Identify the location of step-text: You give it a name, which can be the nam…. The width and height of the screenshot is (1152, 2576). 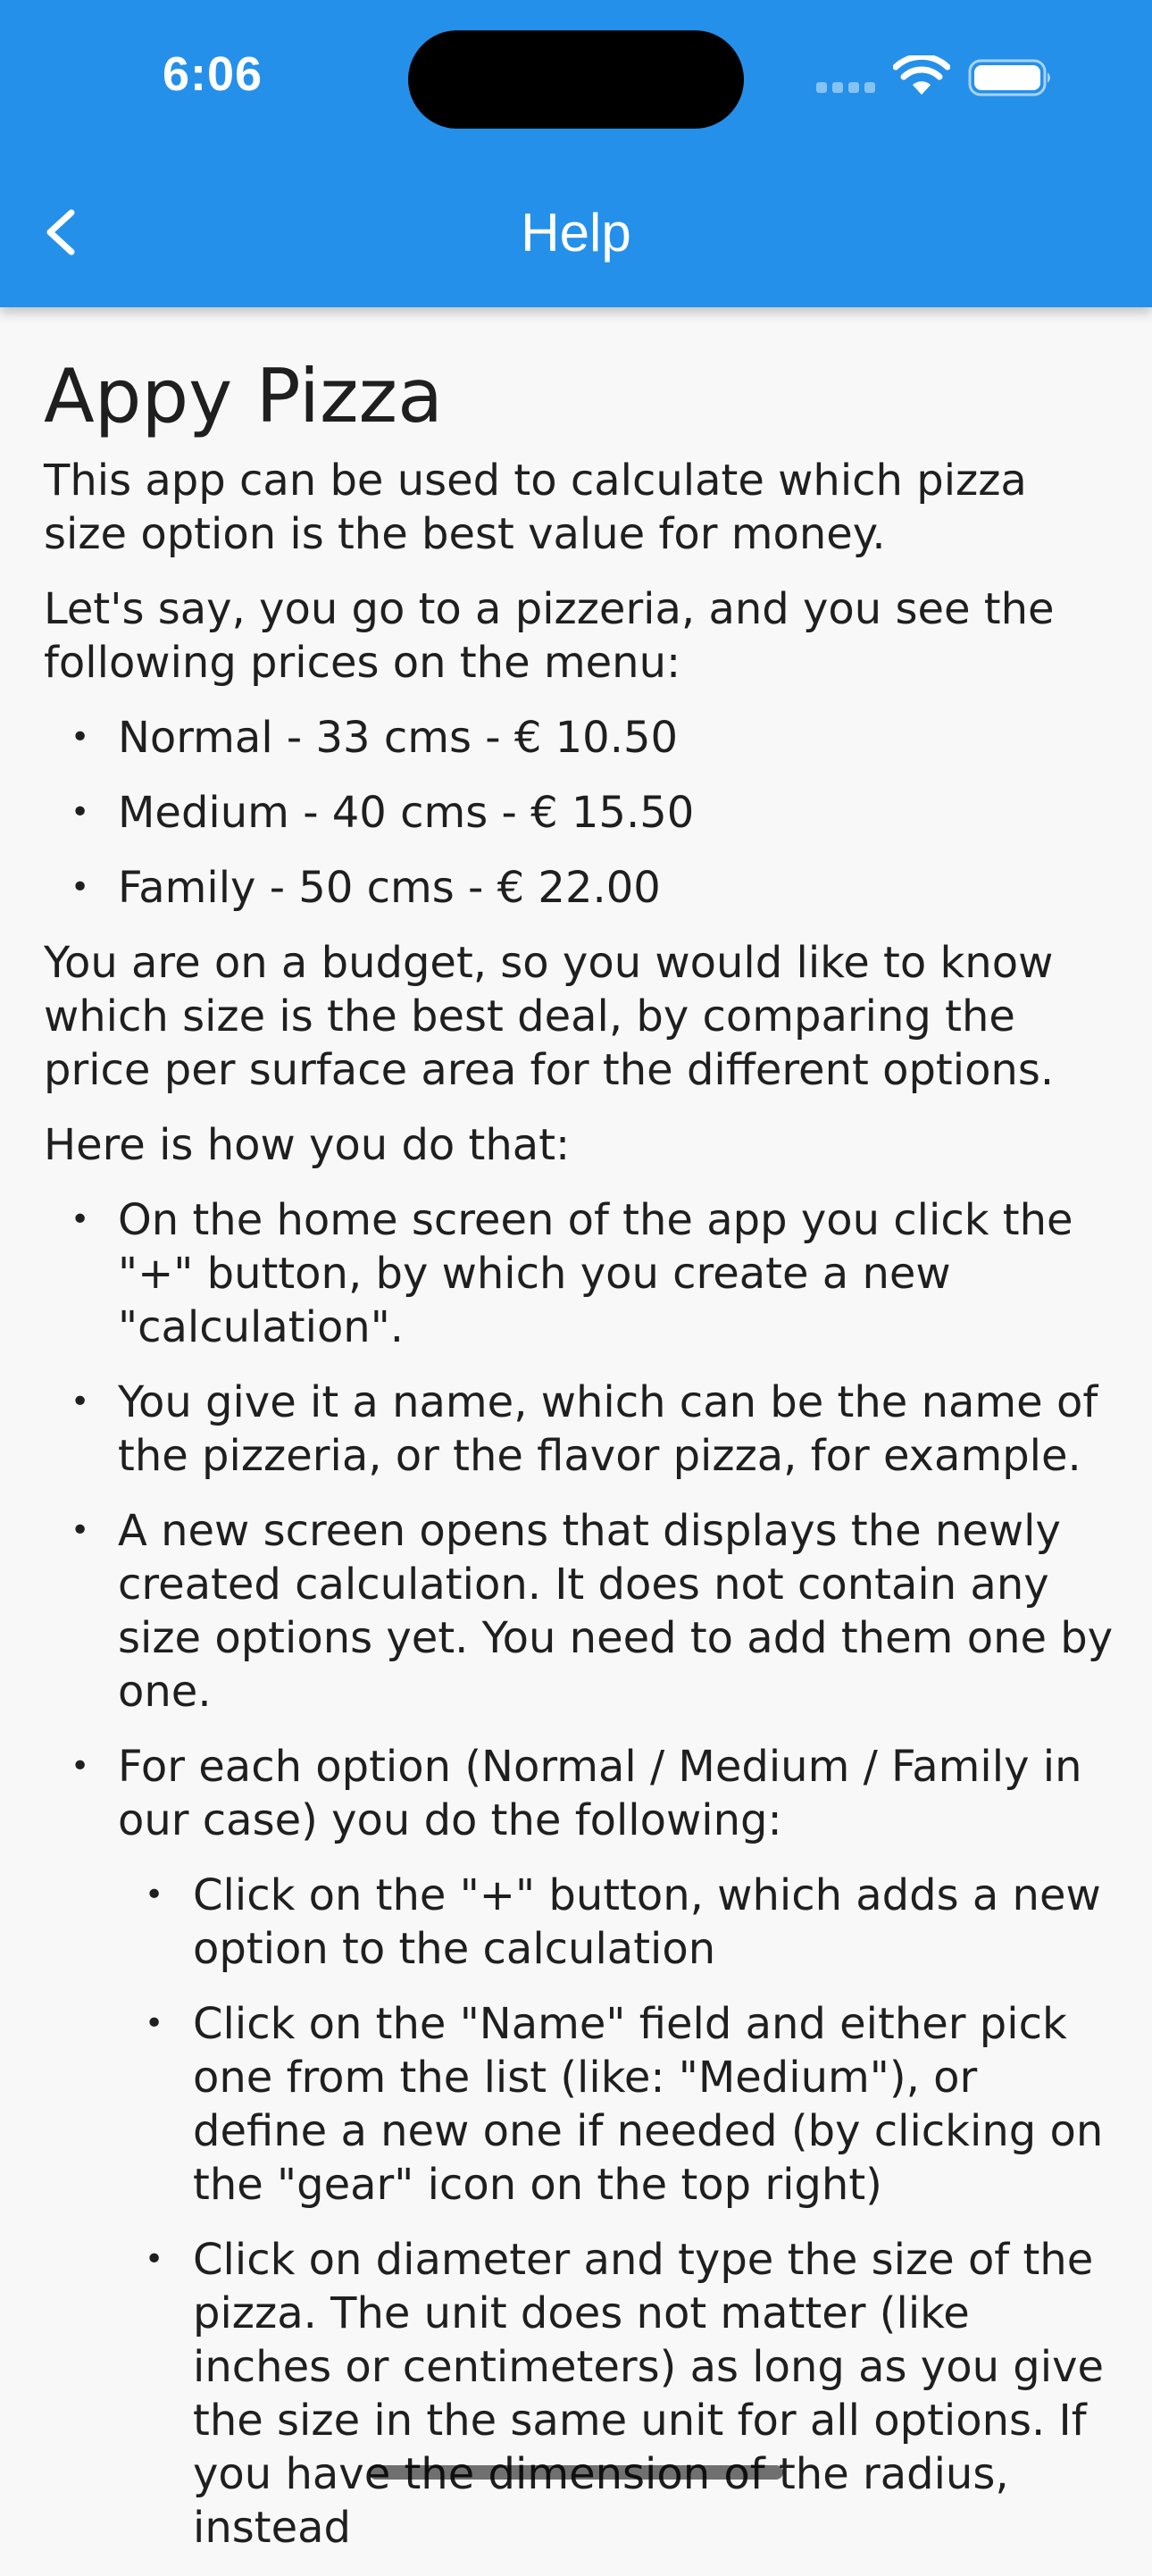
(608, 1429).